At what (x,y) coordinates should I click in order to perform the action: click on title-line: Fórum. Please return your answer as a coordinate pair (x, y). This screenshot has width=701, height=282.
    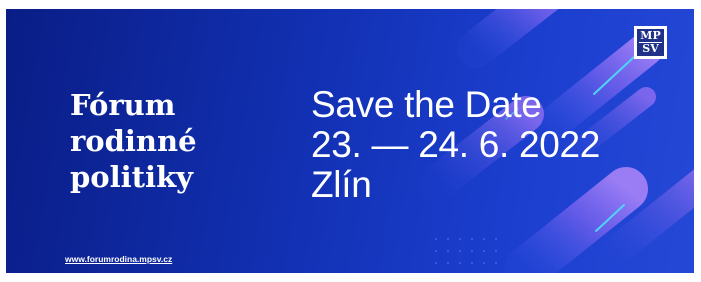
    Looking at the image, I should click on (123, 105).